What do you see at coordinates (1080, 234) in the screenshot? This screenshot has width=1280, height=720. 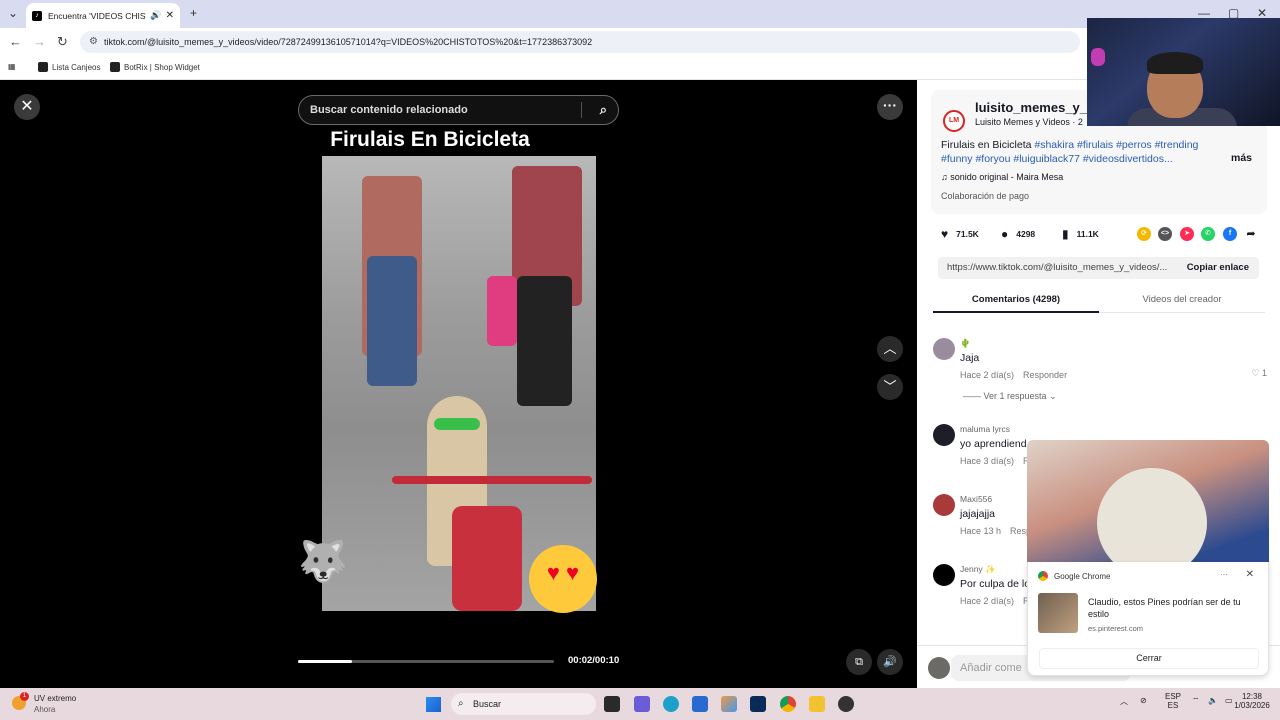 I see `save-button: ▮ 11.1K` at bounding box center [1080, 234].